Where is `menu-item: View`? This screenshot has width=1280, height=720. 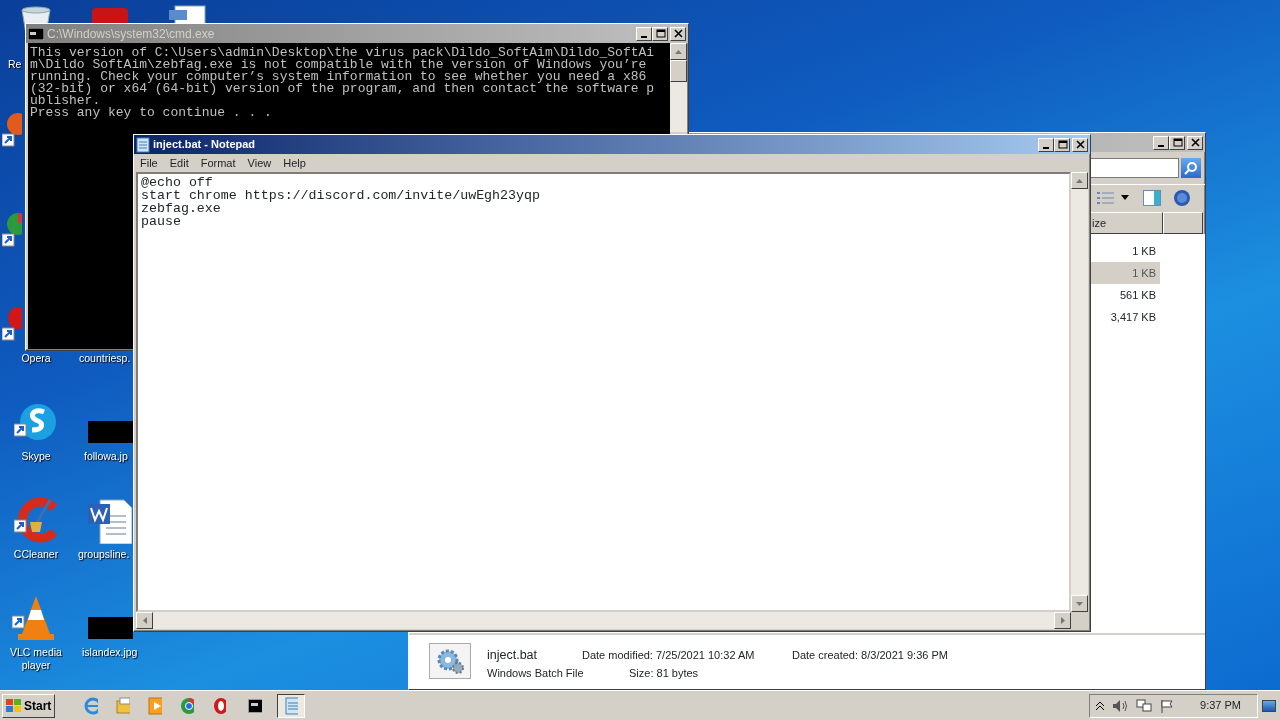
menu-item: View is located at coordinates (259, 163).